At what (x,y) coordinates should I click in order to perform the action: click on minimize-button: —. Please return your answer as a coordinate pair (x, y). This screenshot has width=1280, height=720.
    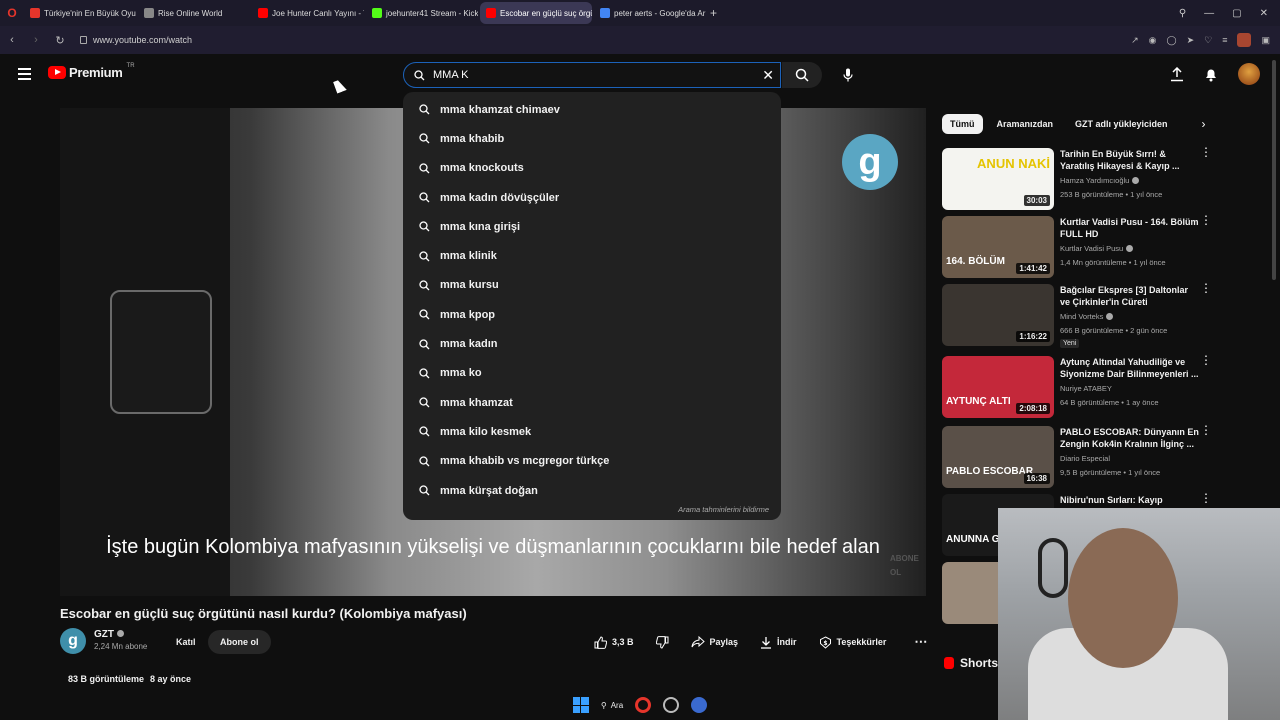
    Looking at the image, I should click on (1209, 13).